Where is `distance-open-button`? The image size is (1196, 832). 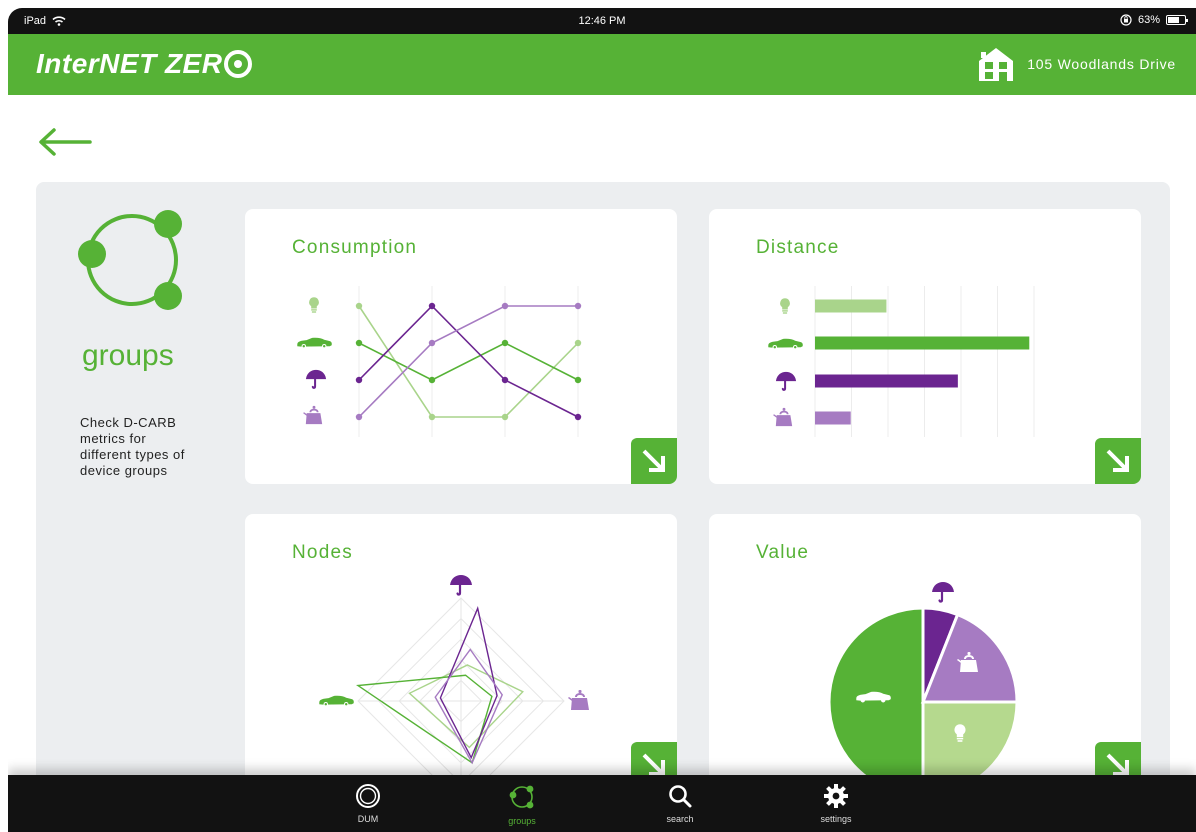 distance-open-button is located at coordinates (1118, 461).